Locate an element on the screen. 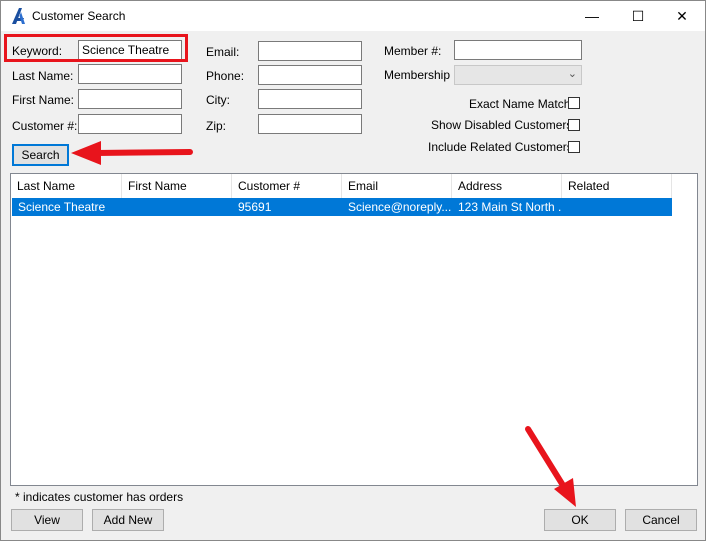 The height and width of the screenshot is (541, 706). column-header-email: Email is located at coordinates (397, 186).